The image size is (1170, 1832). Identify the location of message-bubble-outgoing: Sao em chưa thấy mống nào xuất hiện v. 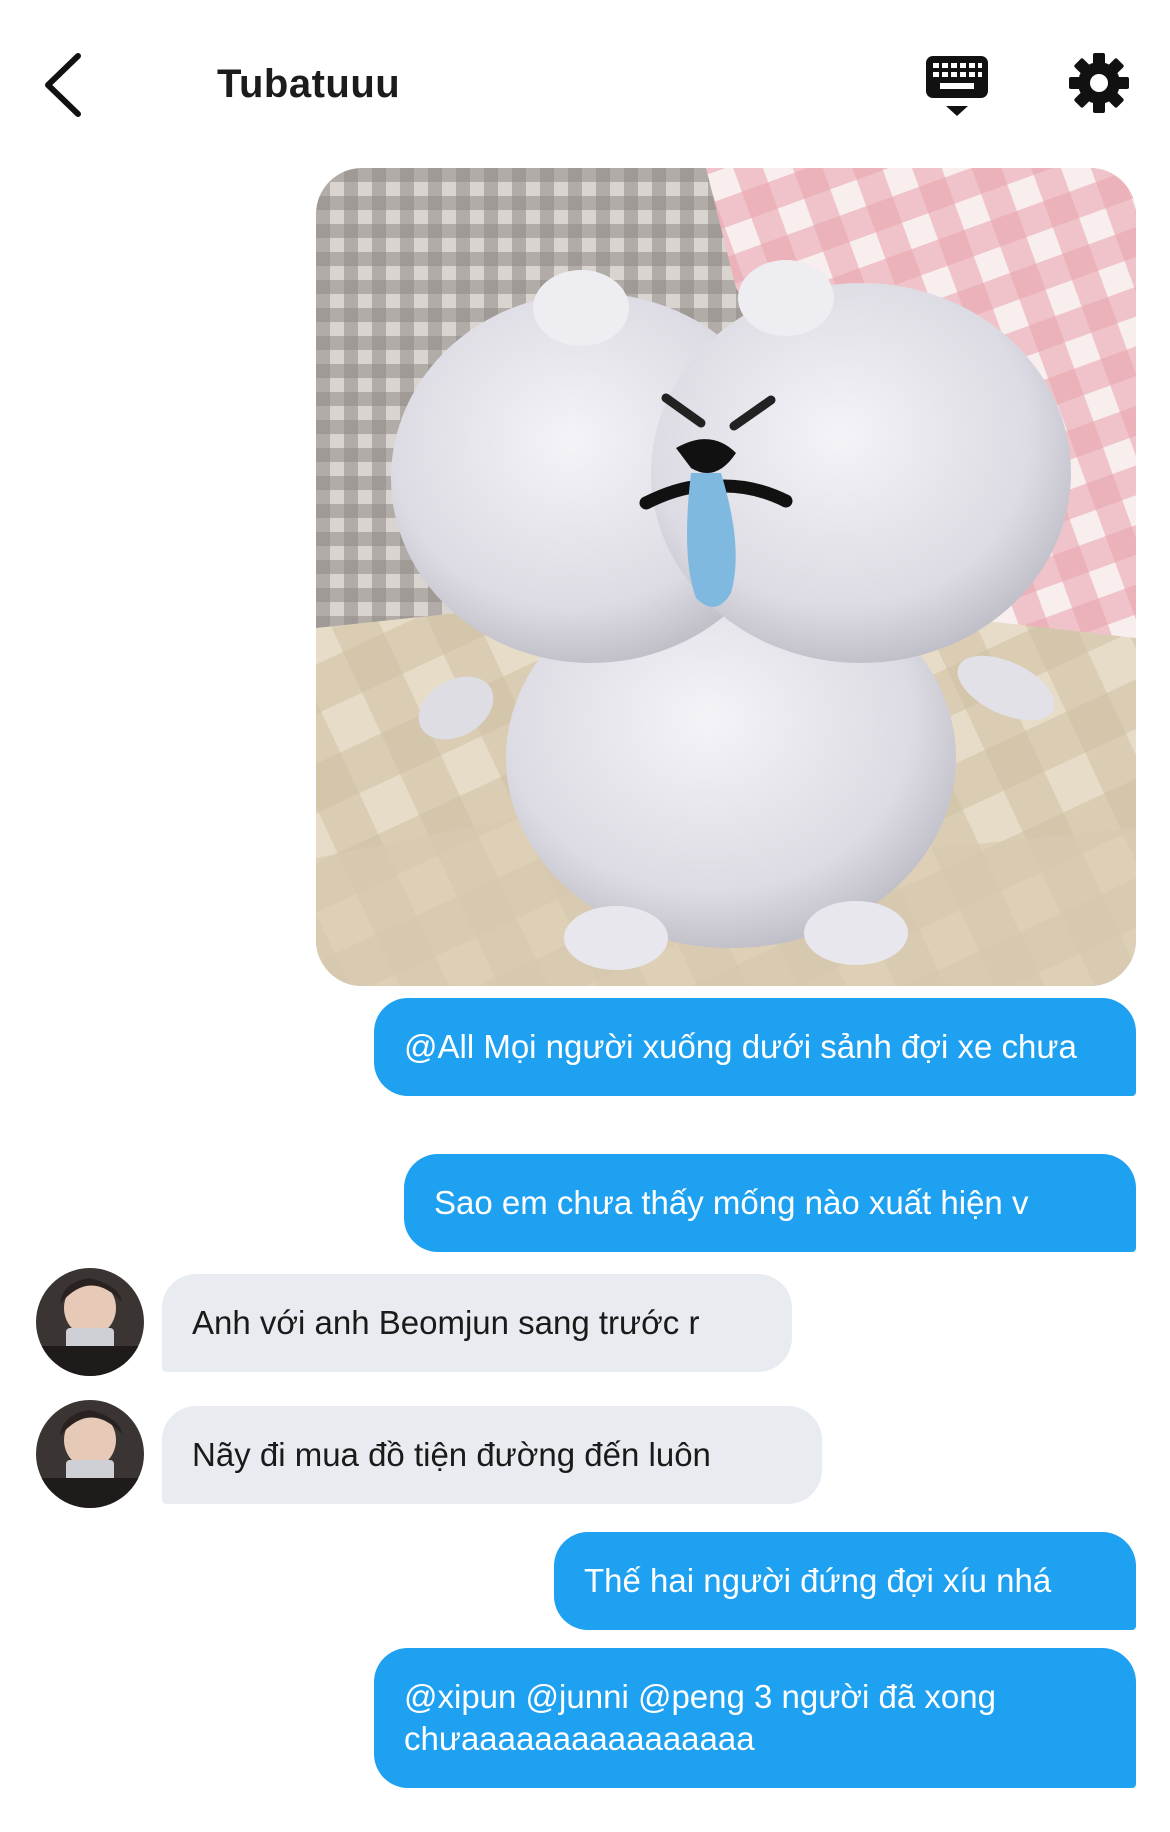
(770, 1203).